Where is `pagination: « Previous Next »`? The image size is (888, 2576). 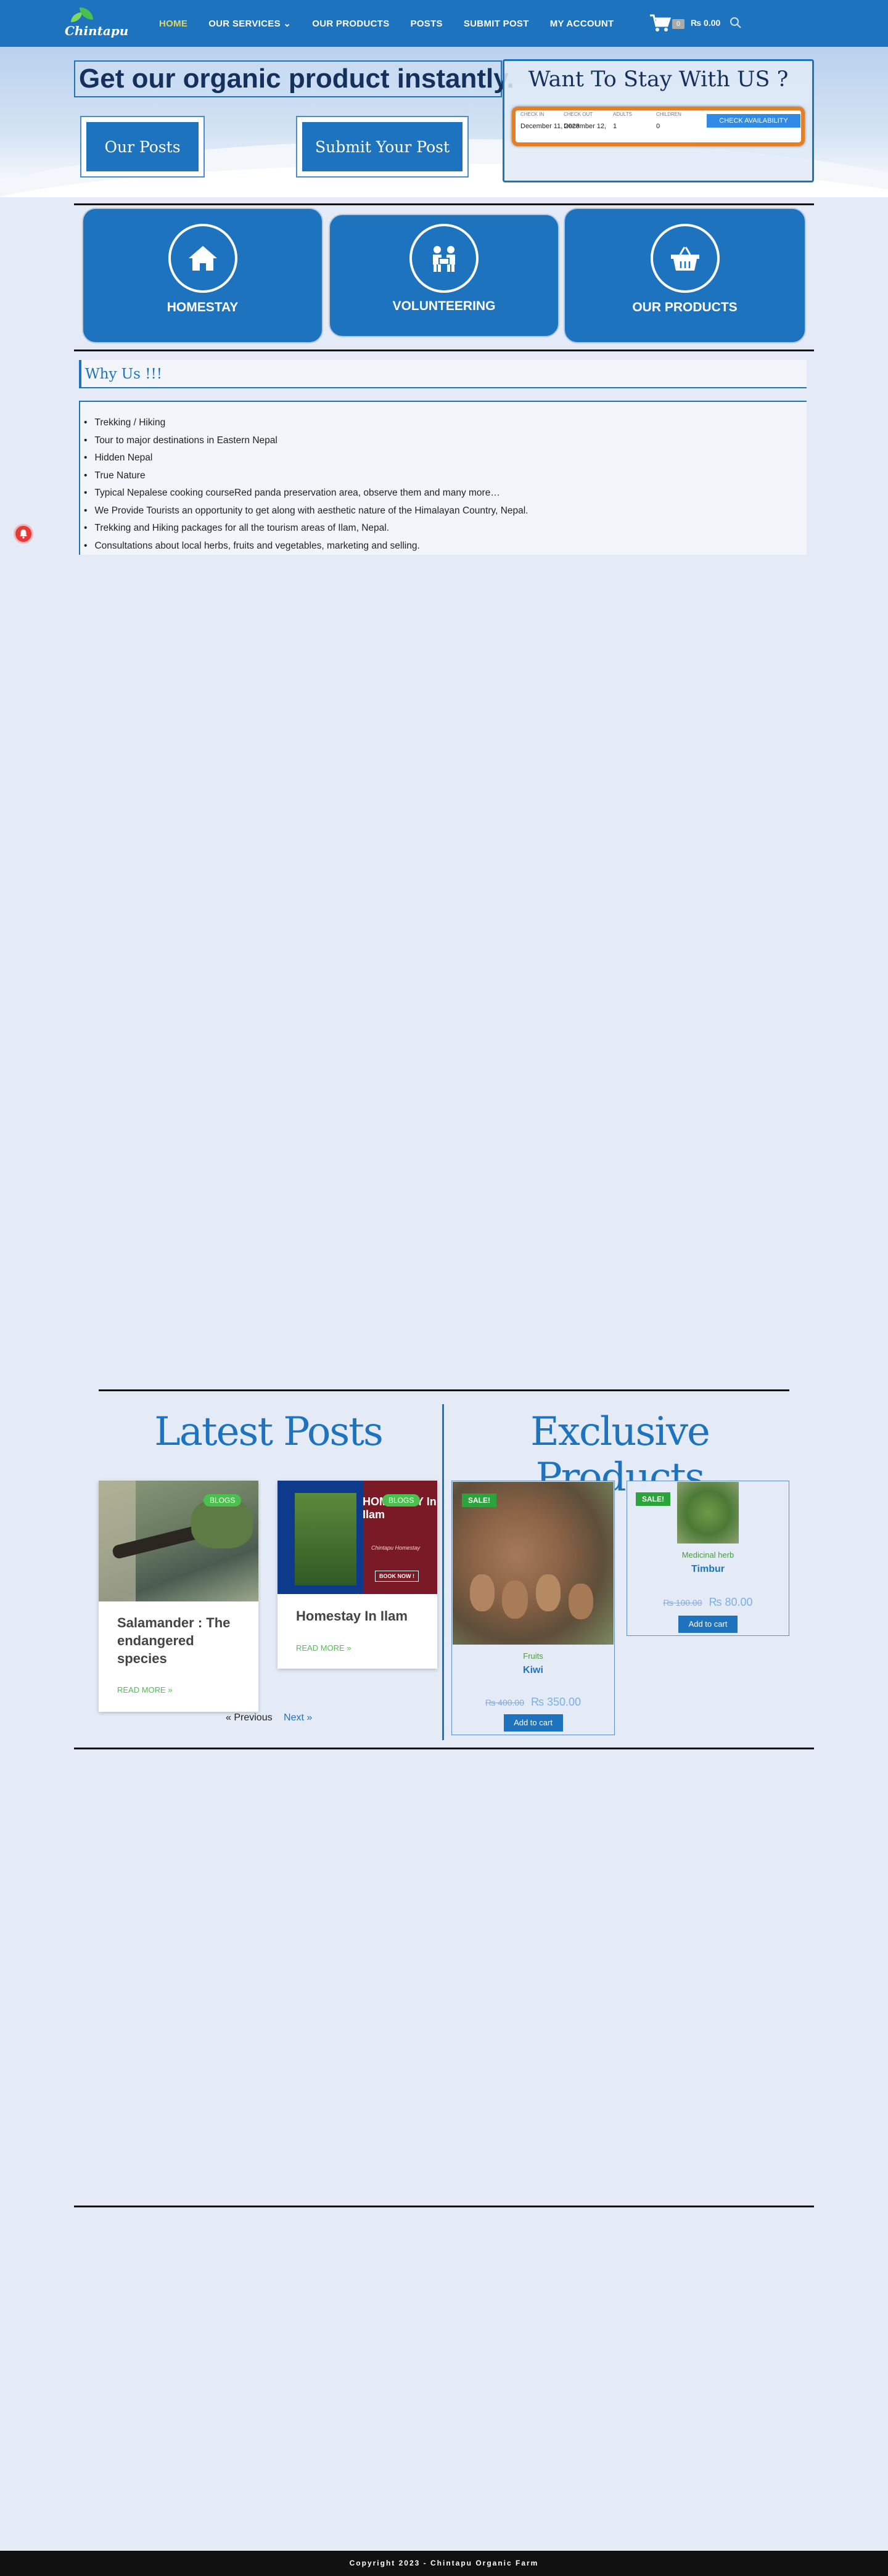 pagination: « Previous Next » is located at coordinates (269, 1717).